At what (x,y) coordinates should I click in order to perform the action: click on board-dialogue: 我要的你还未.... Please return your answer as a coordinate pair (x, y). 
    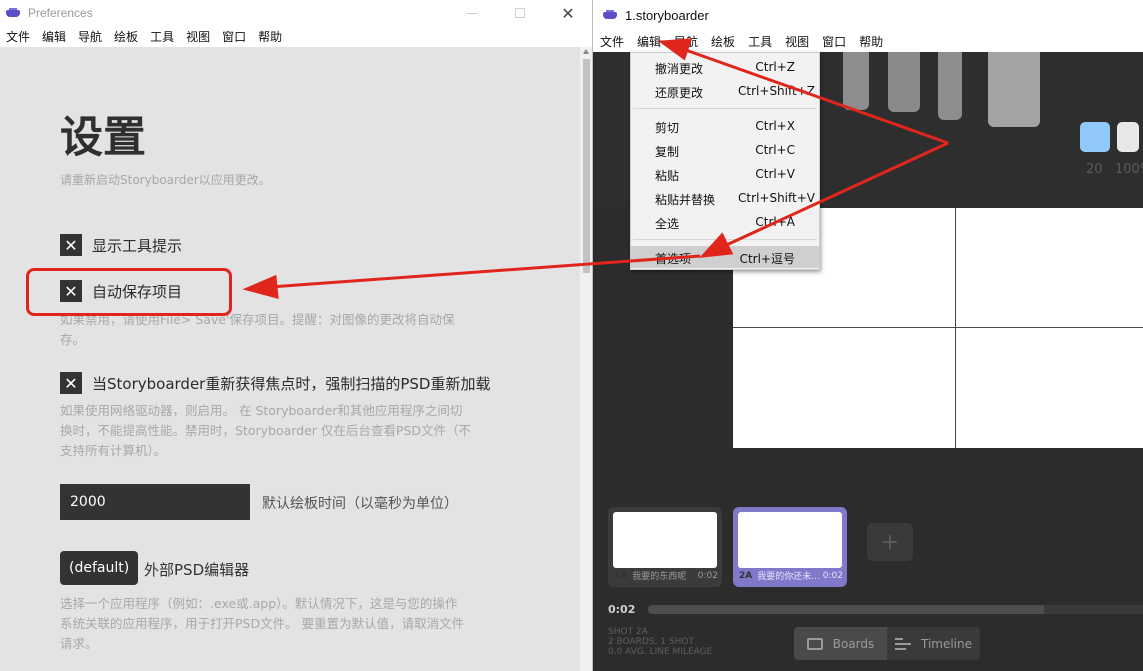
    Looking at the image, I should click on (788, 577).